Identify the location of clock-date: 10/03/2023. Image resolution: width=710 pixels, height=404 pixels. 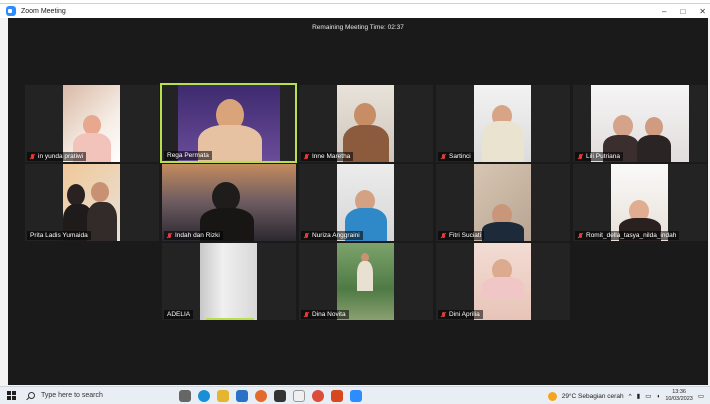
(679, 399).